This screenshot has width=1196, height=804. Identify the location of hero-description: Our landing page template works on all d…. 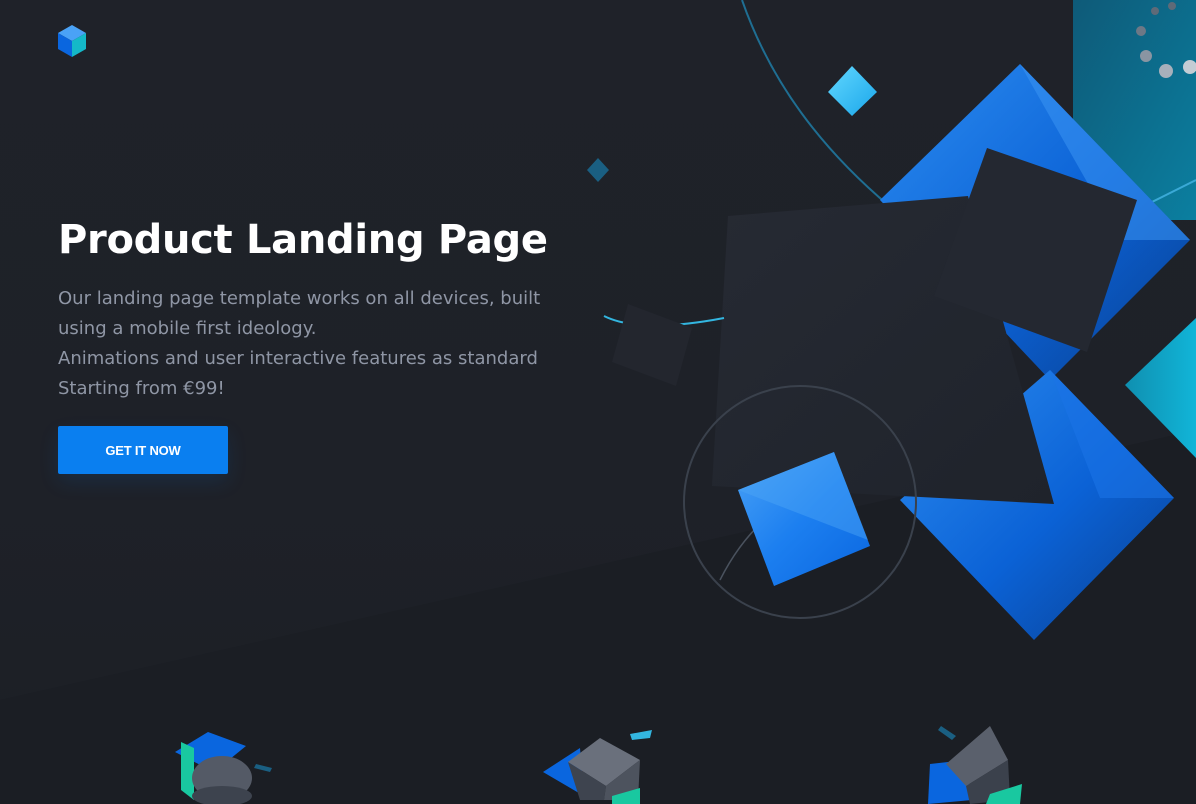
(318, 344).